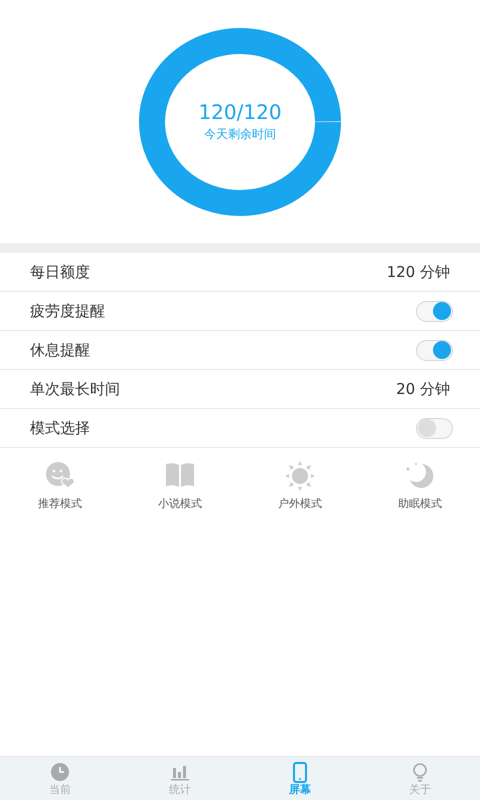  I want to click on mode-label: 户外模式, so click(300, 504).